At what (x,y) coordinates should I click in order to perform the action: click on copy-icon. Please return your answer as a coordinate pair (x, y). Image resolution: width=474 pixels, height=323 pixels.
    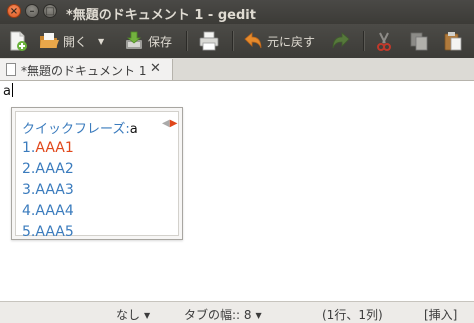
    Looking at the image, I should click on (419, 41).